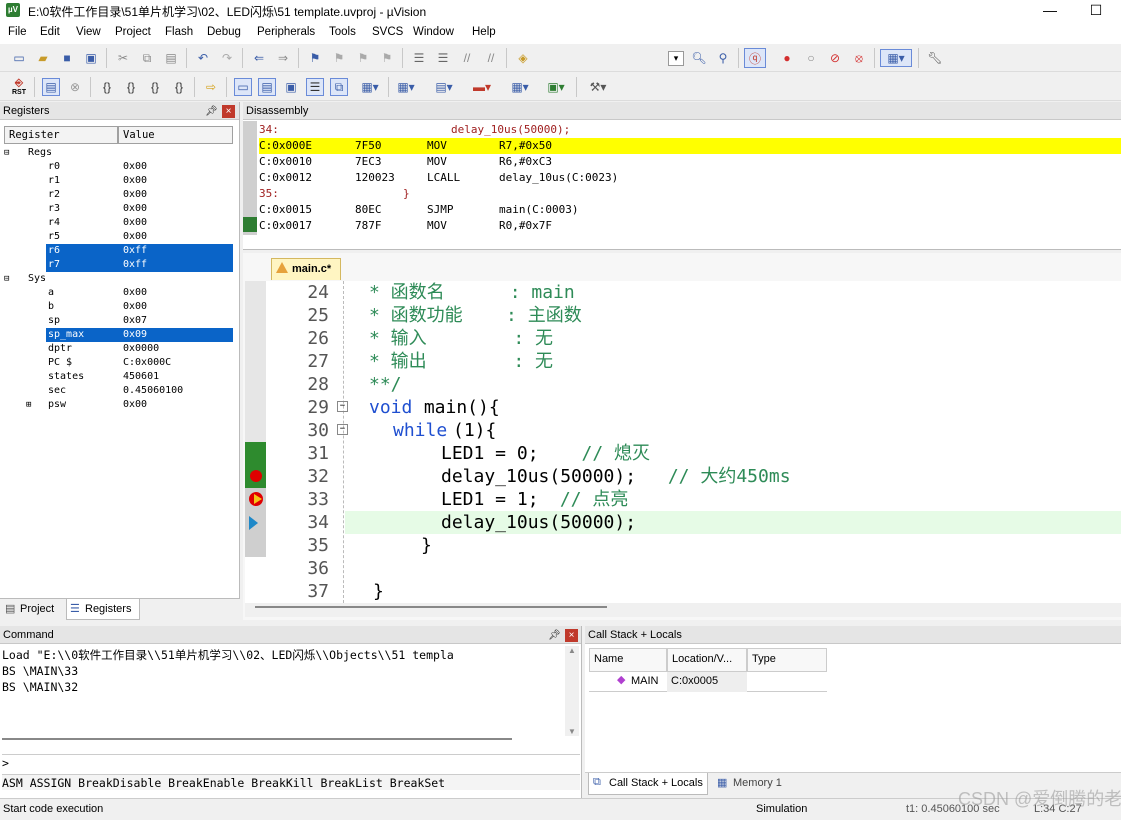 This screenshot has width=1121, height=820. I want to click on step-over-icon: {}, so click(131, 87).